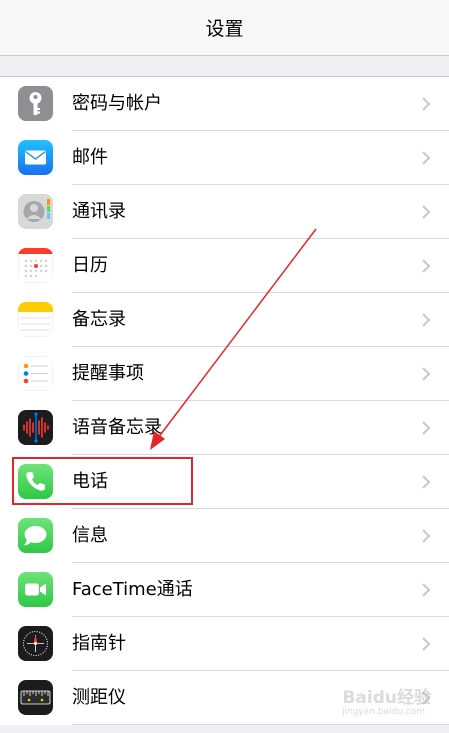 This screenshot has width=449, height=733. What do you see at coordinates (132, 589) in the screenshot?
I see `settings-row-label: FaceTime通话` at bounding box center [132, 589].